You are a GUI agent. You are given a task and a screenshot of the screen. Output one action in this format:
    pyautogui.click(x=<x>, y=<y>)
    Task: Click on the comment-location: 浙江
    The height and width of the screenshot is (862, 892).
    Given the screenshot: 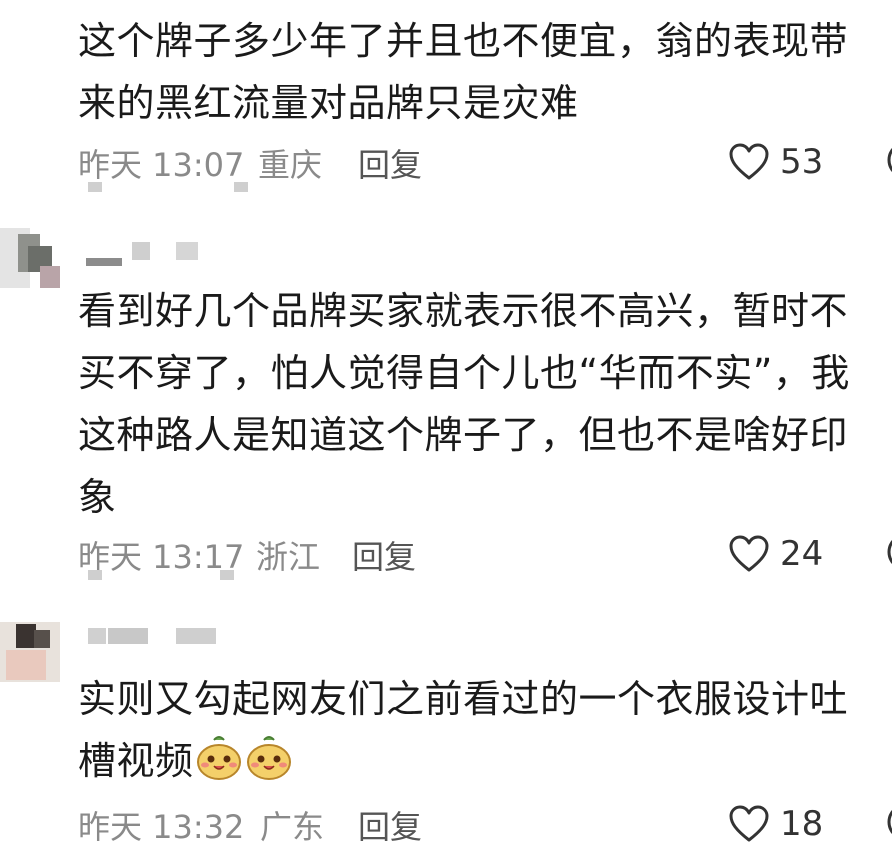 What is the action you would take?
    pyautogui.click(x=288, y=557)
    